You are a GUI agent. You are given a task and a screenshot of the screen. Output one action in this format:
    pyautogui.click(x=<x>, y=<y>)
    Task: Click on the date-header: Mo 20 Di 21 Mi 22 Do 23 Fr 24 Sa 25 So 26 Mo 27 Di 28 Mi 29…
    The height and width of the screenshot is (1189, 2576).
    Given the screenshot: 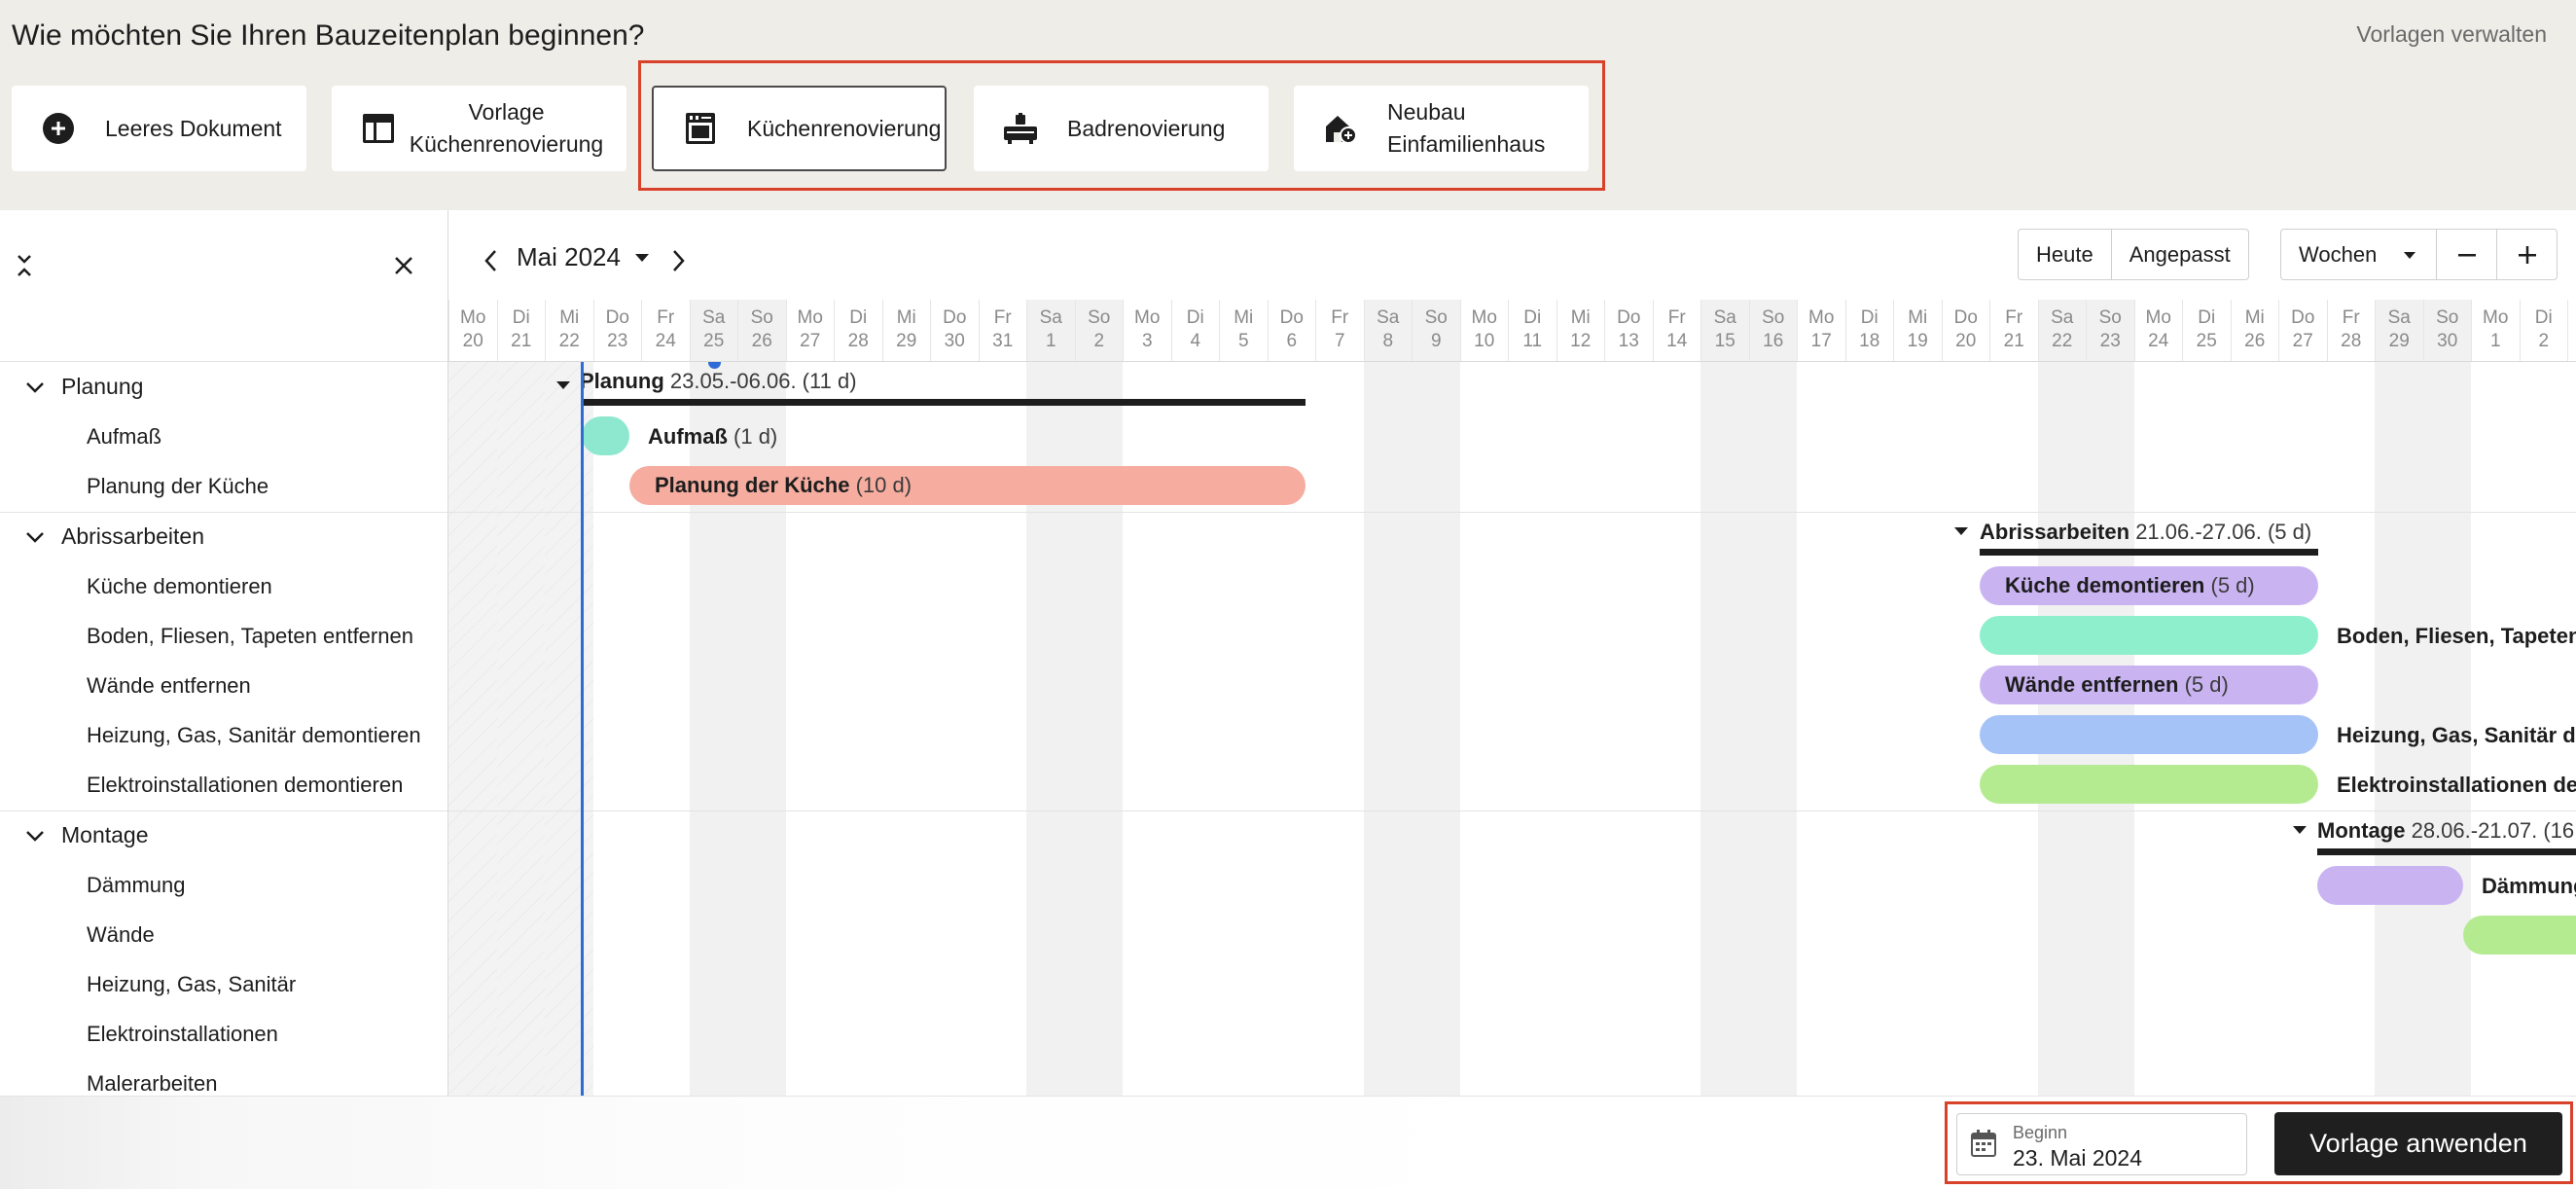 What is the action you would take?
    pyautogui.click(x=1512, y=331)
    